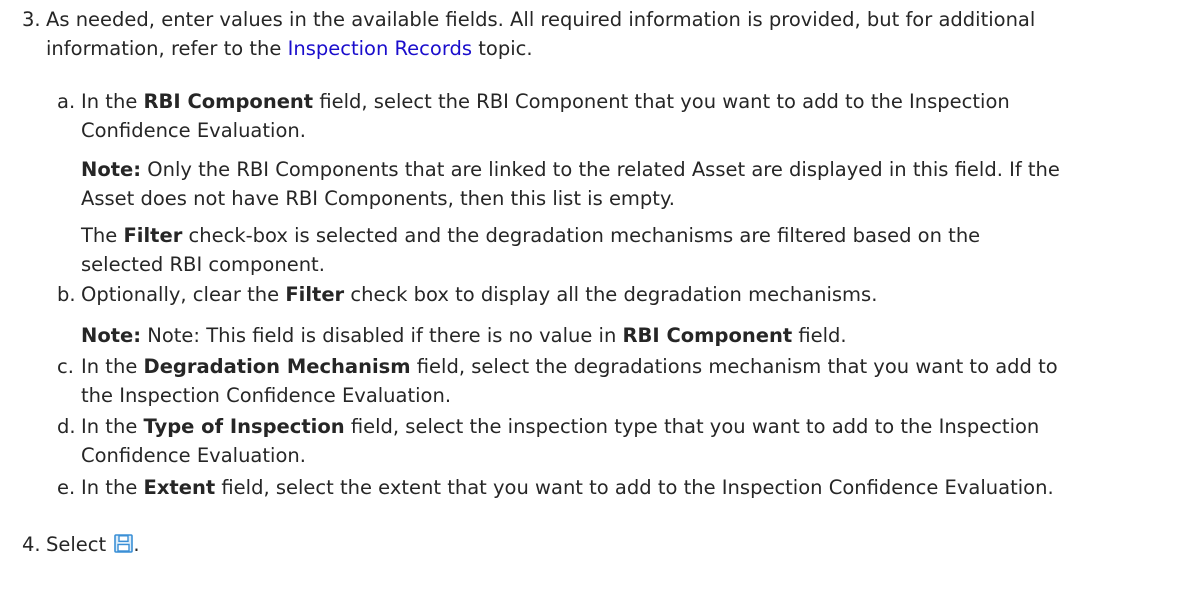 Image resolution: width=1195 pixels, height=613 pixels. What do you see at coordinates (244, 426) in the screenshot?
I see `field-name: Type of Inspection` at bounding box center [244, 426].